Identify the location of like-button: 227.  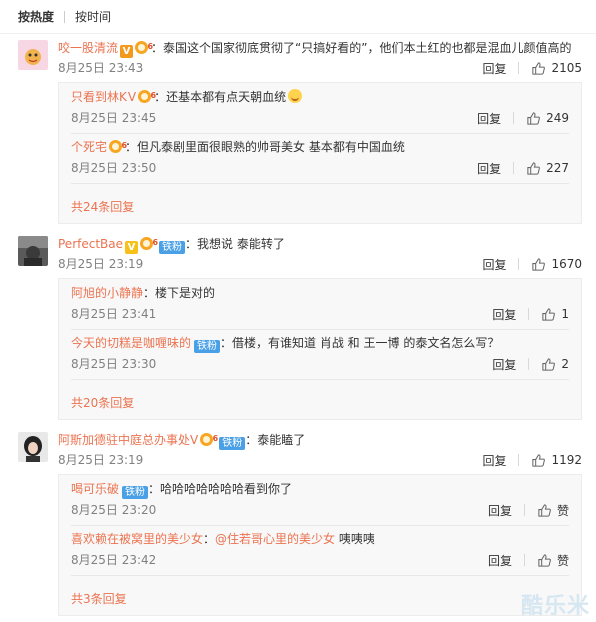
(547, 168).